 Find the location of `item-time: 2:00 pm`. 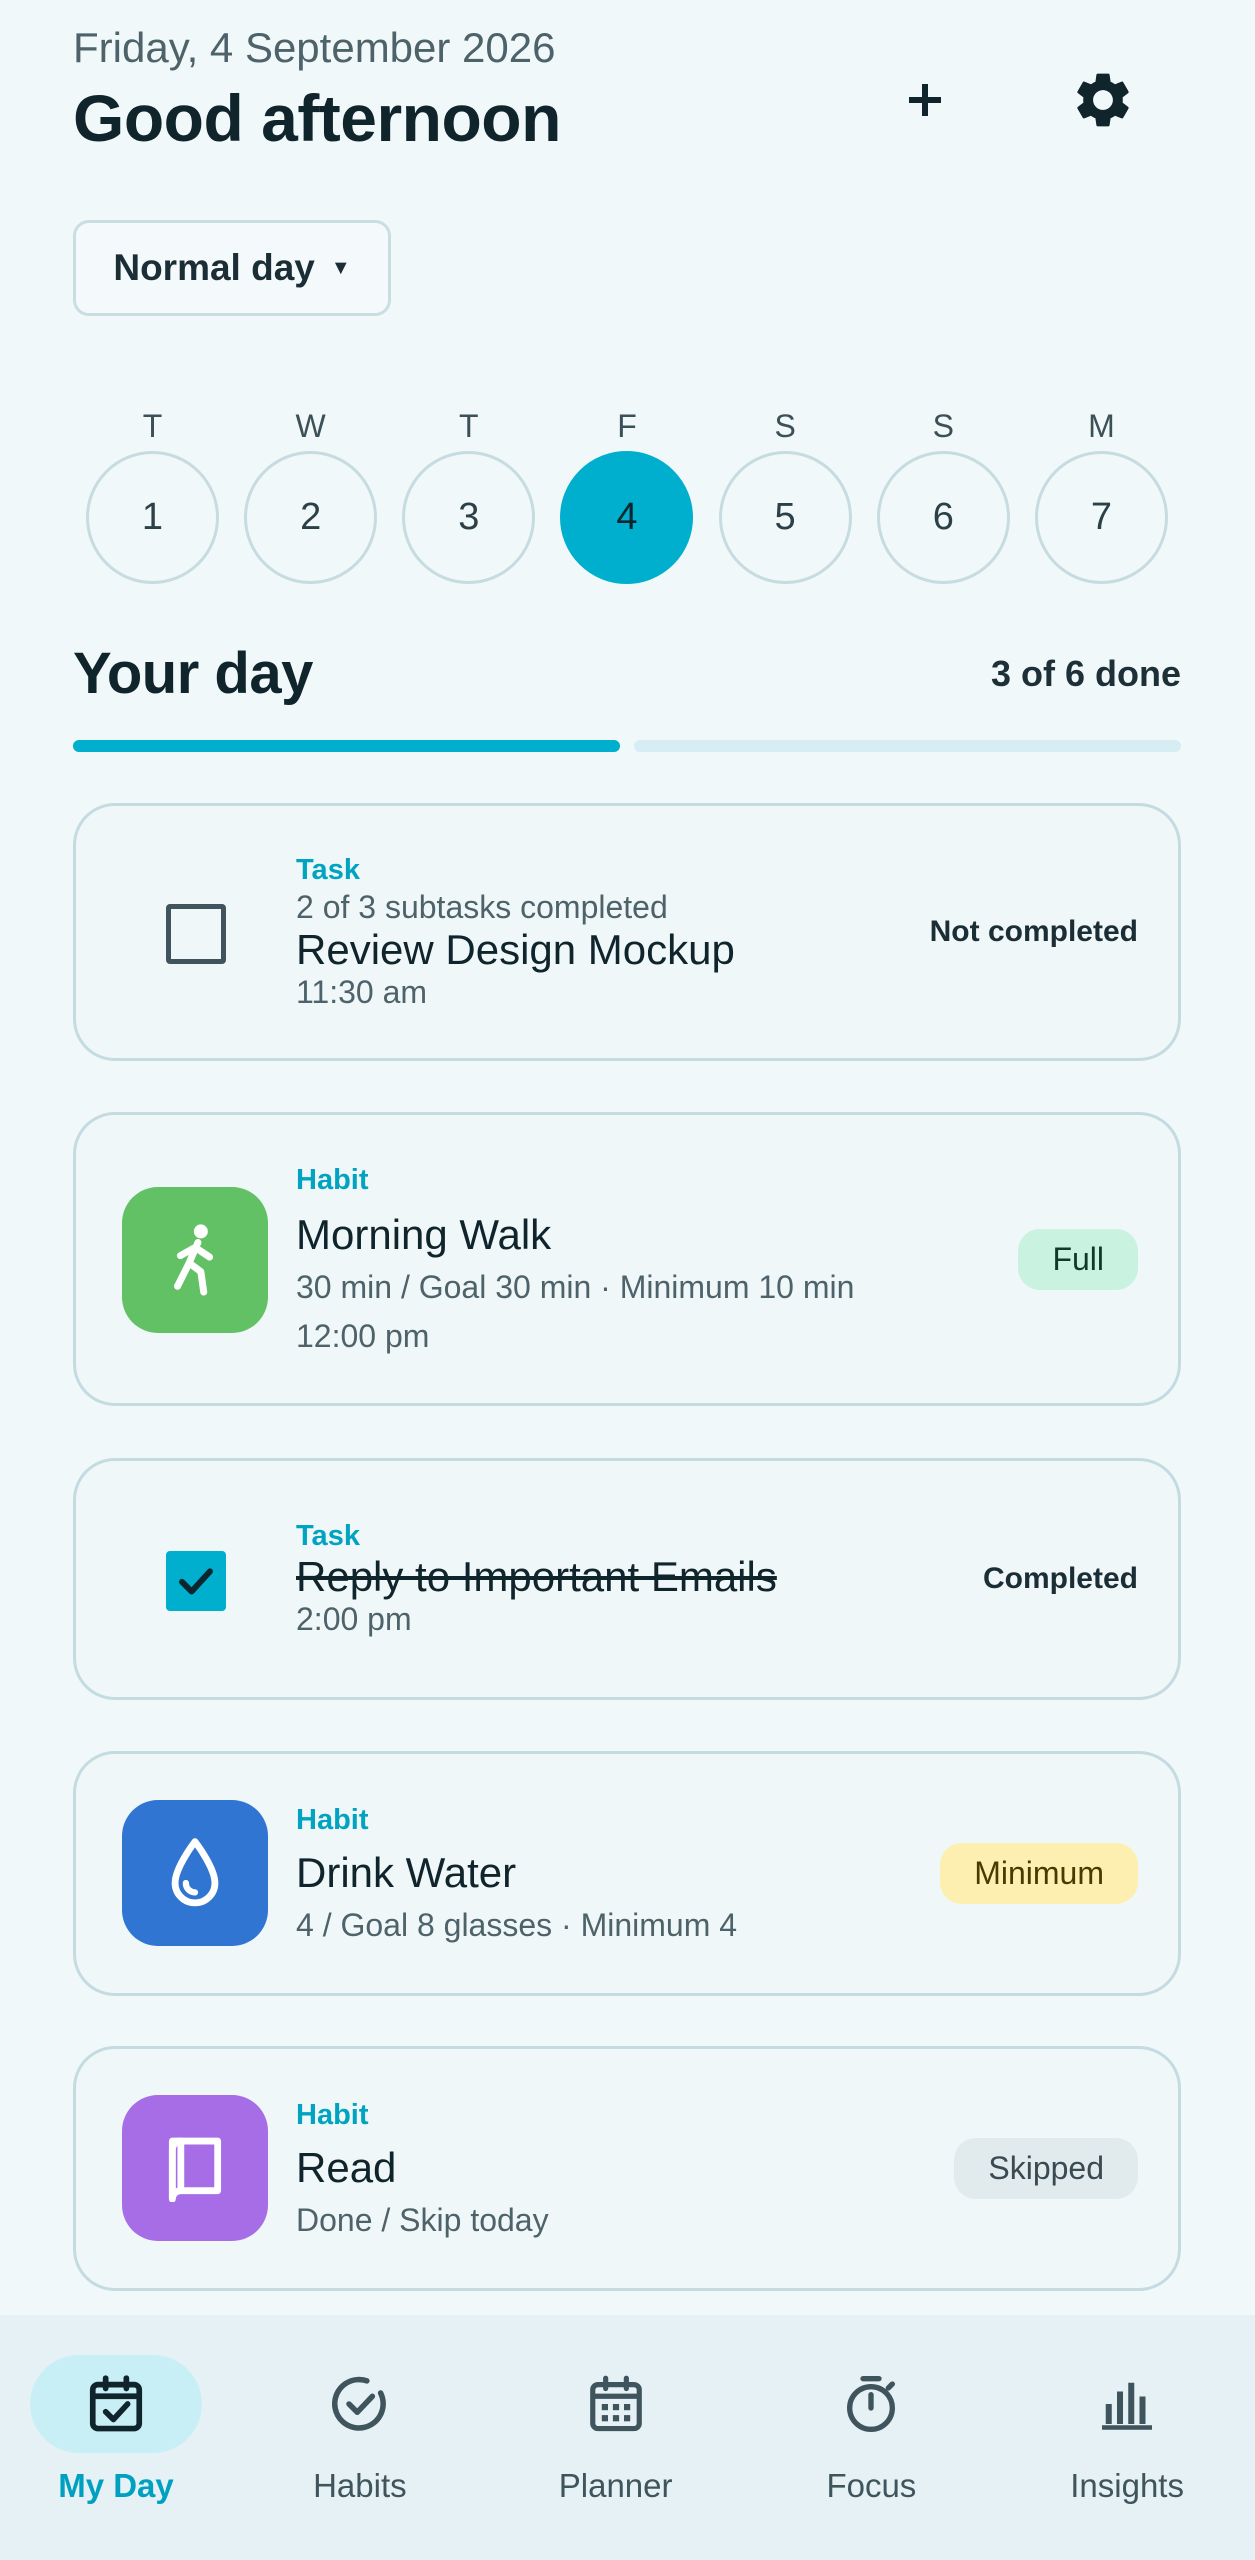

item-time: 2:00 pm is located at coordinates (354, 1619).